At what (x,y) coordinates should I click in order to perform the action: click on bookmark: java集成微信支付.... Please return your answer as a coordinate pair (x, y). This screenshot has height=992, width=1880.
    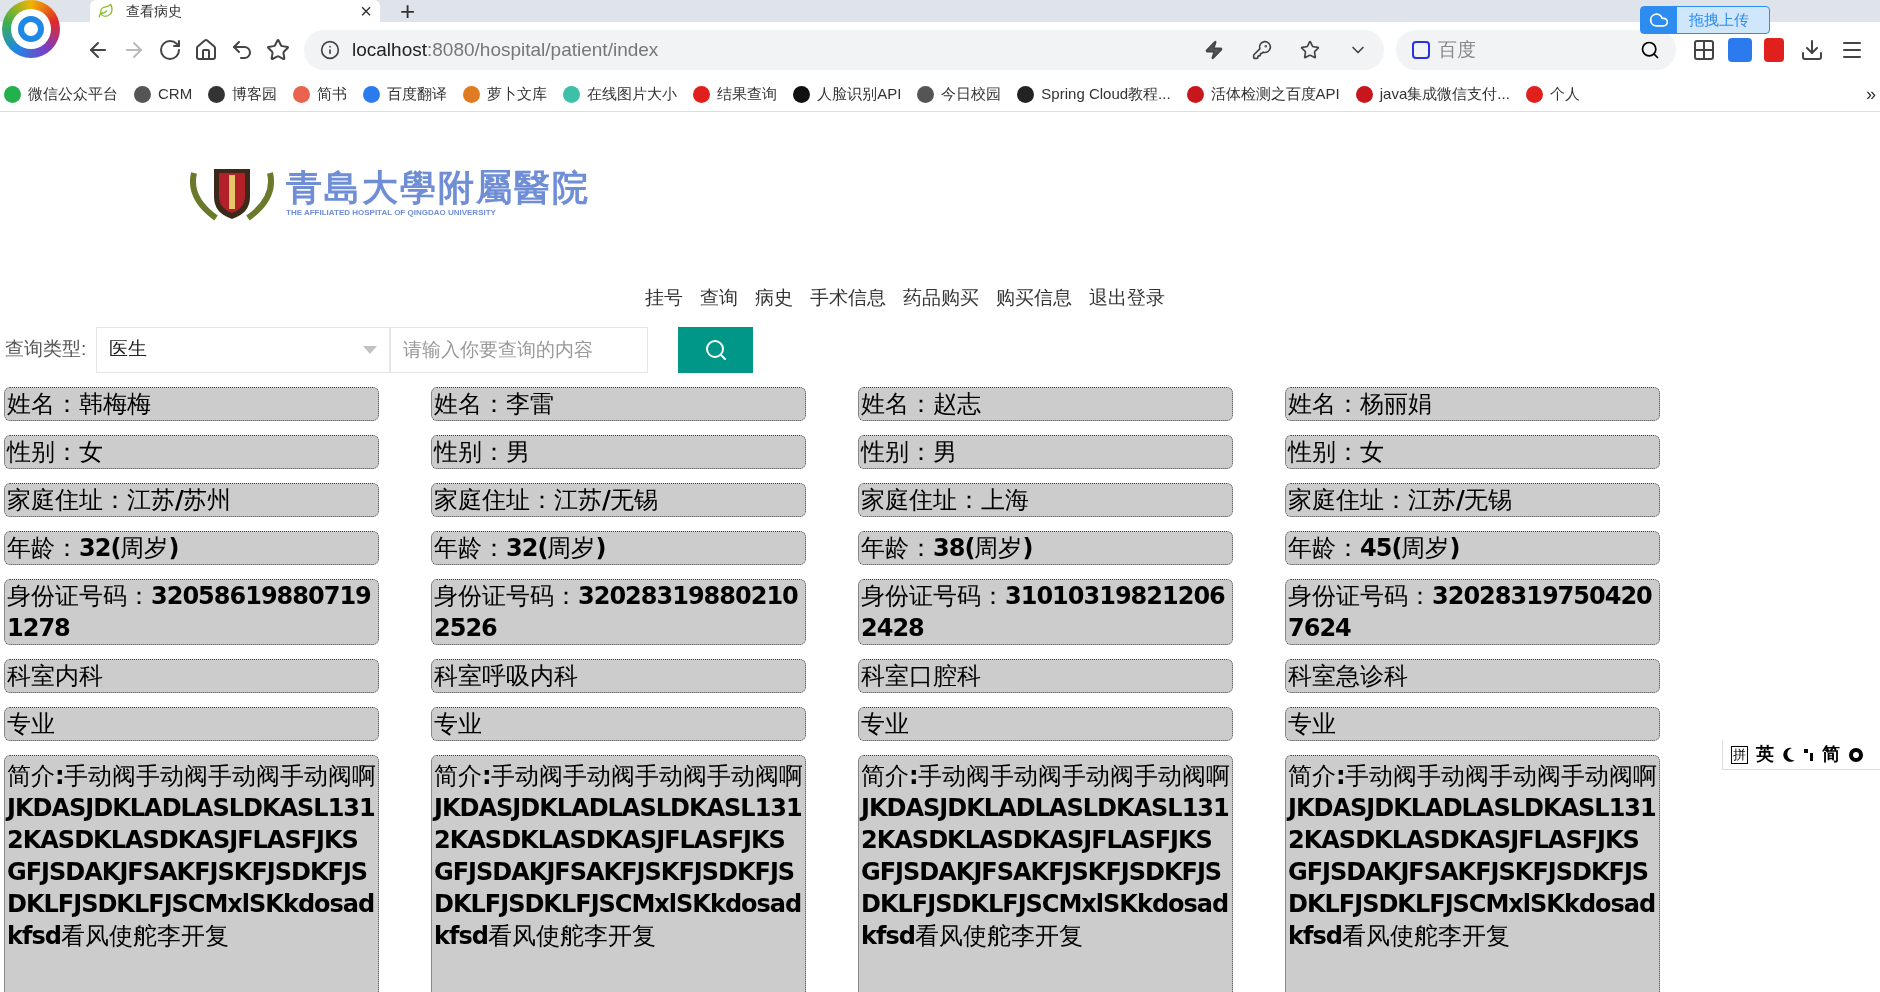
    Looking at the image, I should click on (1432, 94).